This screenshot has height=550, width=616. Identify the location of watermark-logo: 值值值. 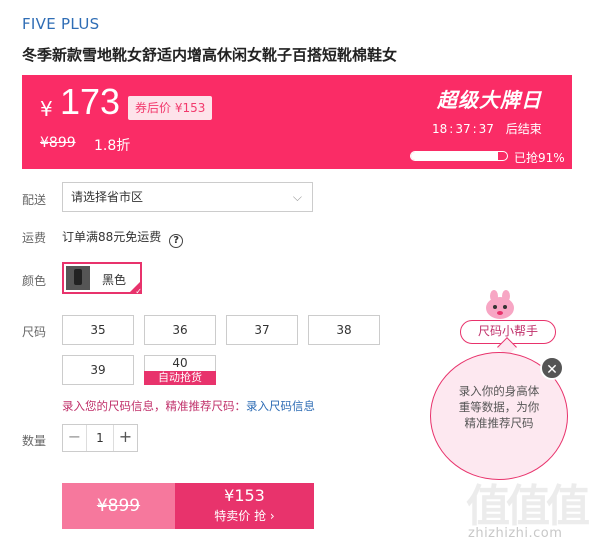
(528, 506).